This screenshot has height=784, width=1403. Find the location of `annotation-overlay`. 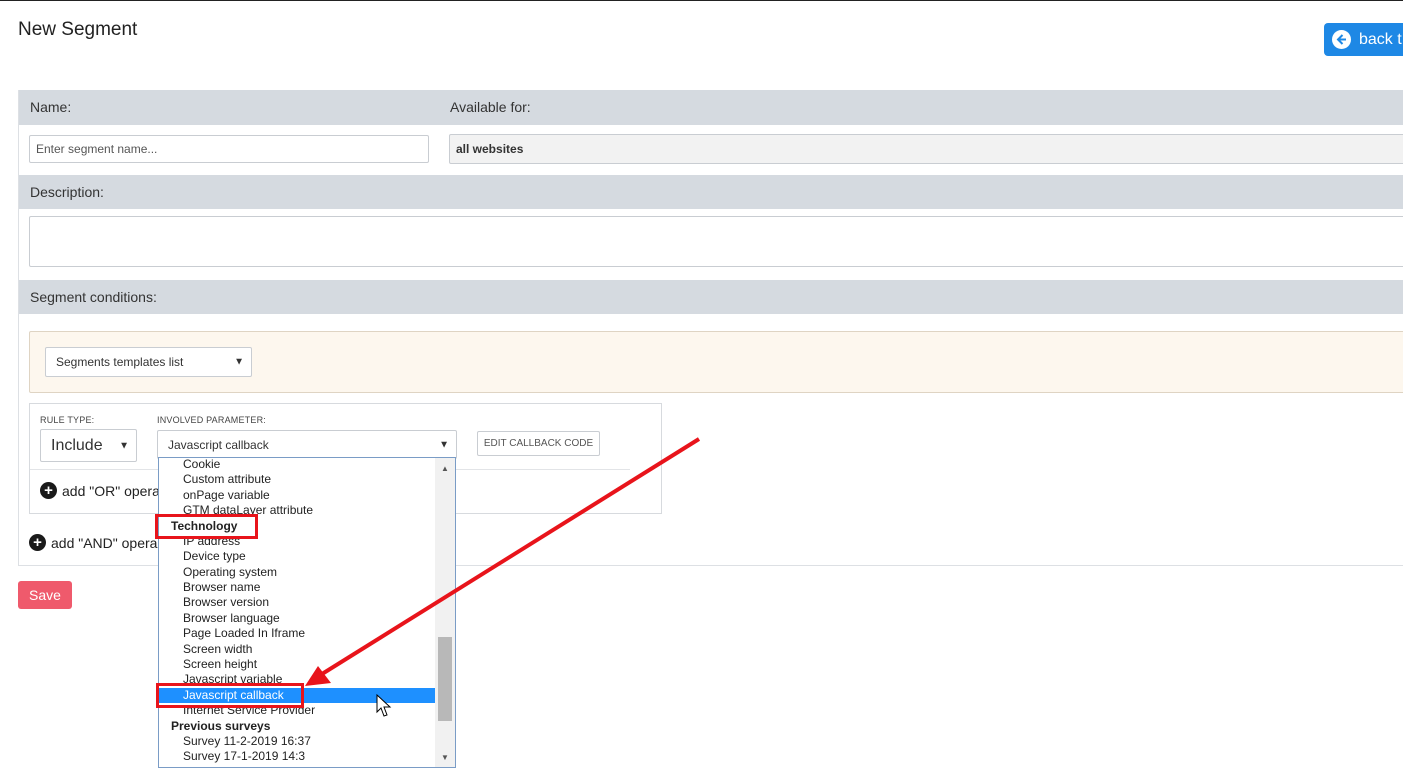

annotation-overlay is located at coordinates (503, 577).